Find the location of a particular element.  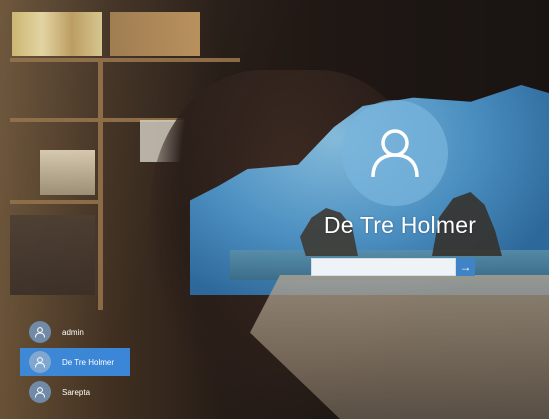

submit-button: → is located at coordinates (465, 267).